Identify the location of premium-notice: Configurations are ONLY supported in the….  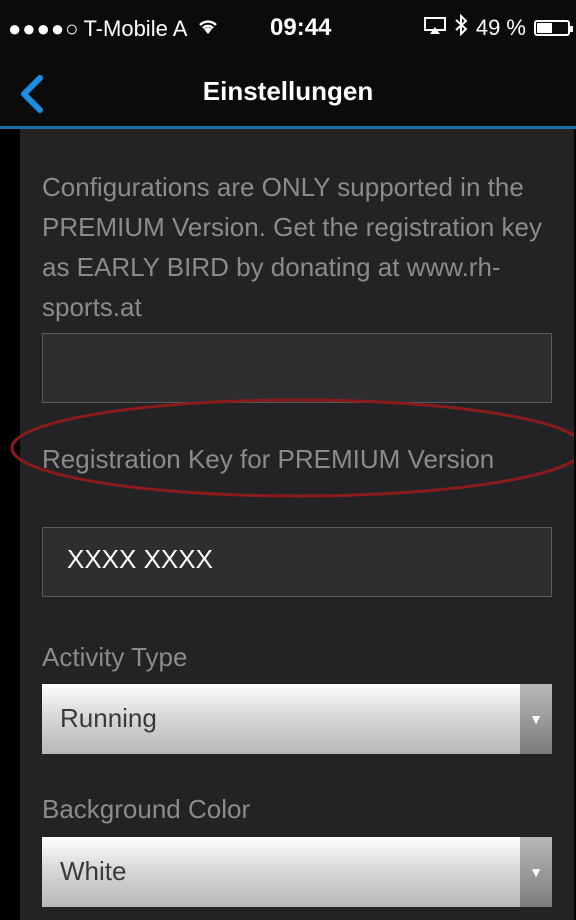
(292, 247).